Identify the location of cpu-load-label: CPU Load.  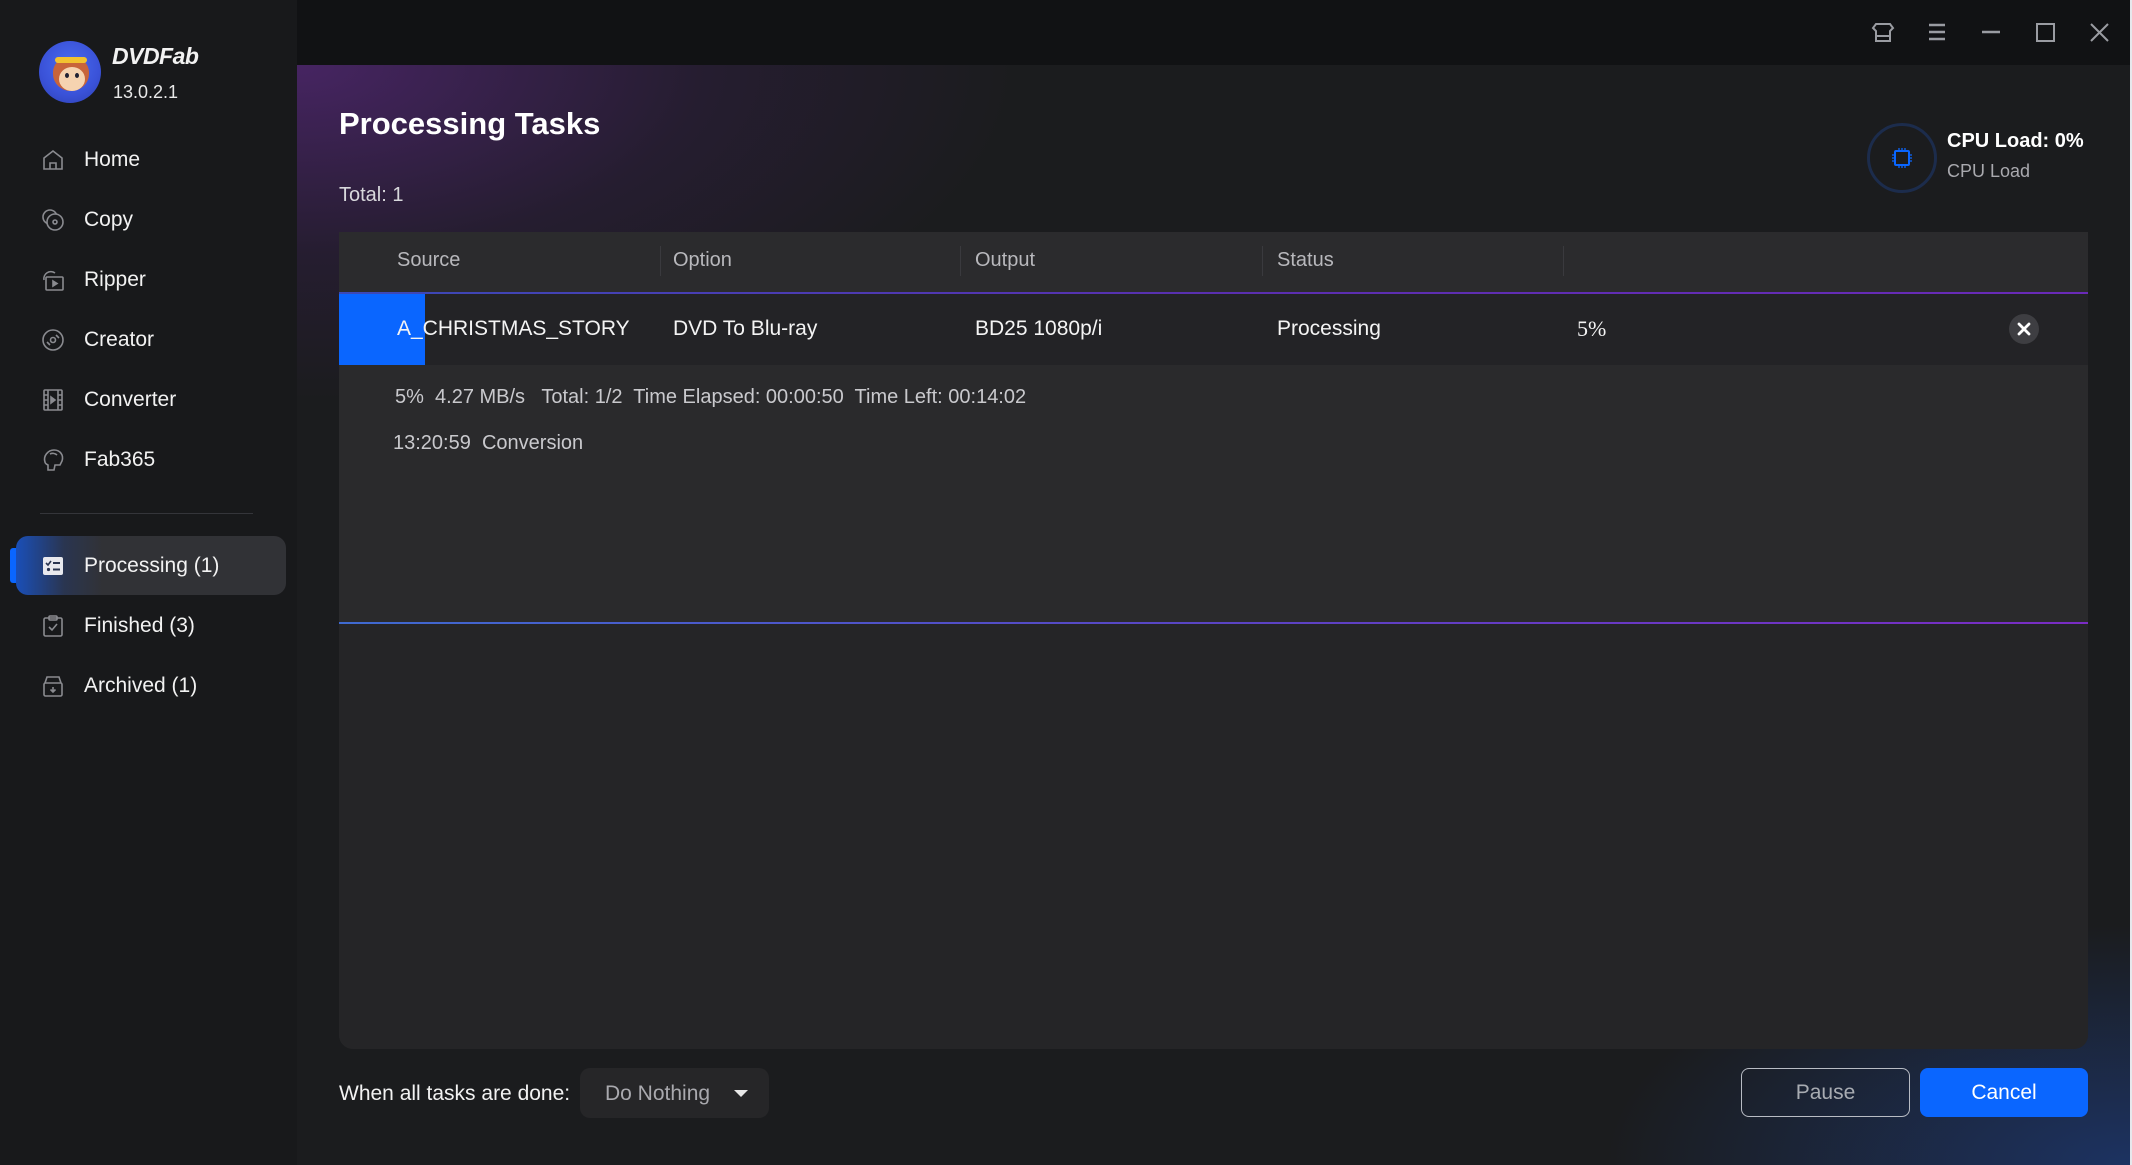
(1989, 171).